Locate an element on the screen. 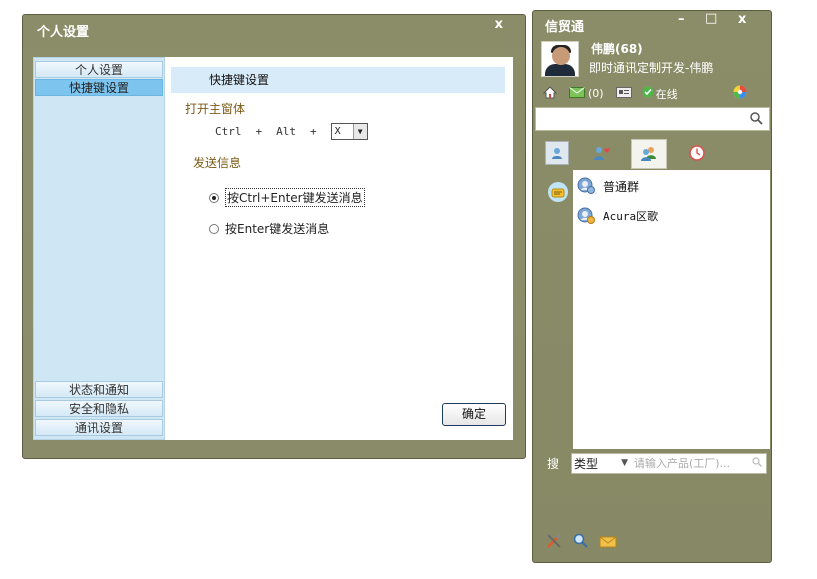  nav-item-hotkeys: 快捷键设置 is located at coordinates (99, 87).